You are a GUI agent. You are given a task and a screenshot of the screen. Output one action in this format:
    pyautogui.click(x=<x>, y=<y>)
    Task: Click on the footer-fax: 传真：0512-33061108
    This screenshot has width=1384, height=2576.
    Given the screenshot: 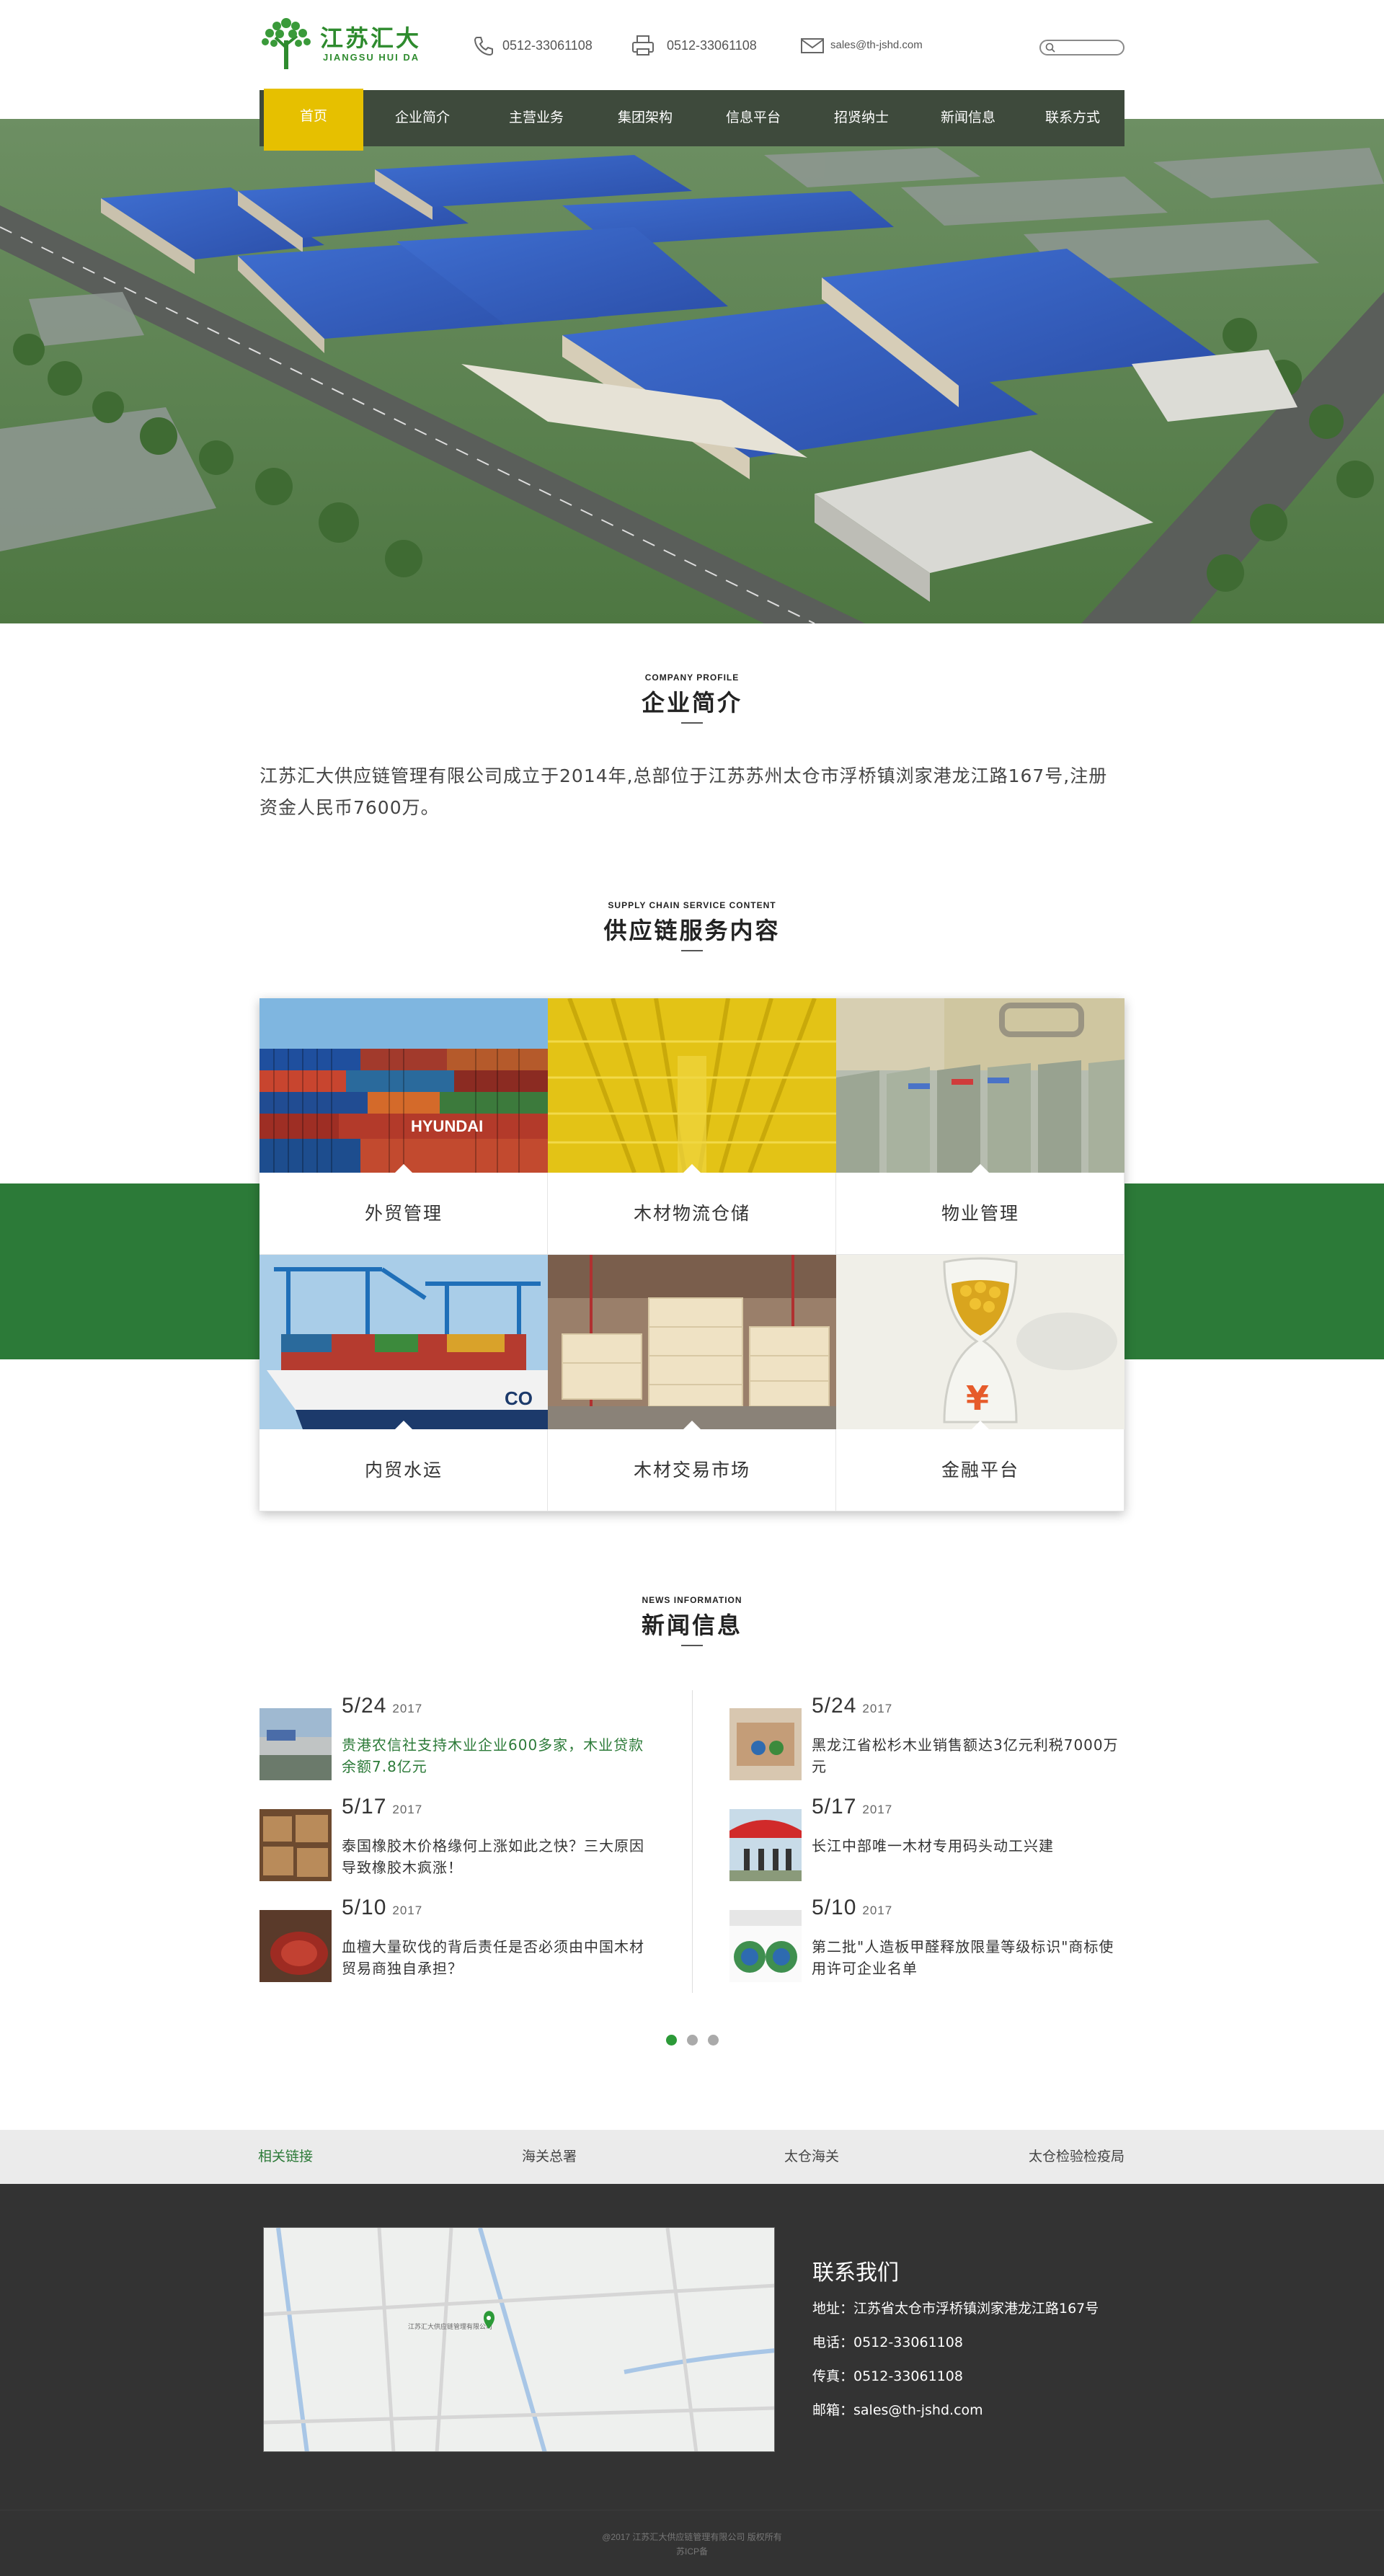 What is the action you would take?
    pyautogui.click(x=887, y=2376)
    